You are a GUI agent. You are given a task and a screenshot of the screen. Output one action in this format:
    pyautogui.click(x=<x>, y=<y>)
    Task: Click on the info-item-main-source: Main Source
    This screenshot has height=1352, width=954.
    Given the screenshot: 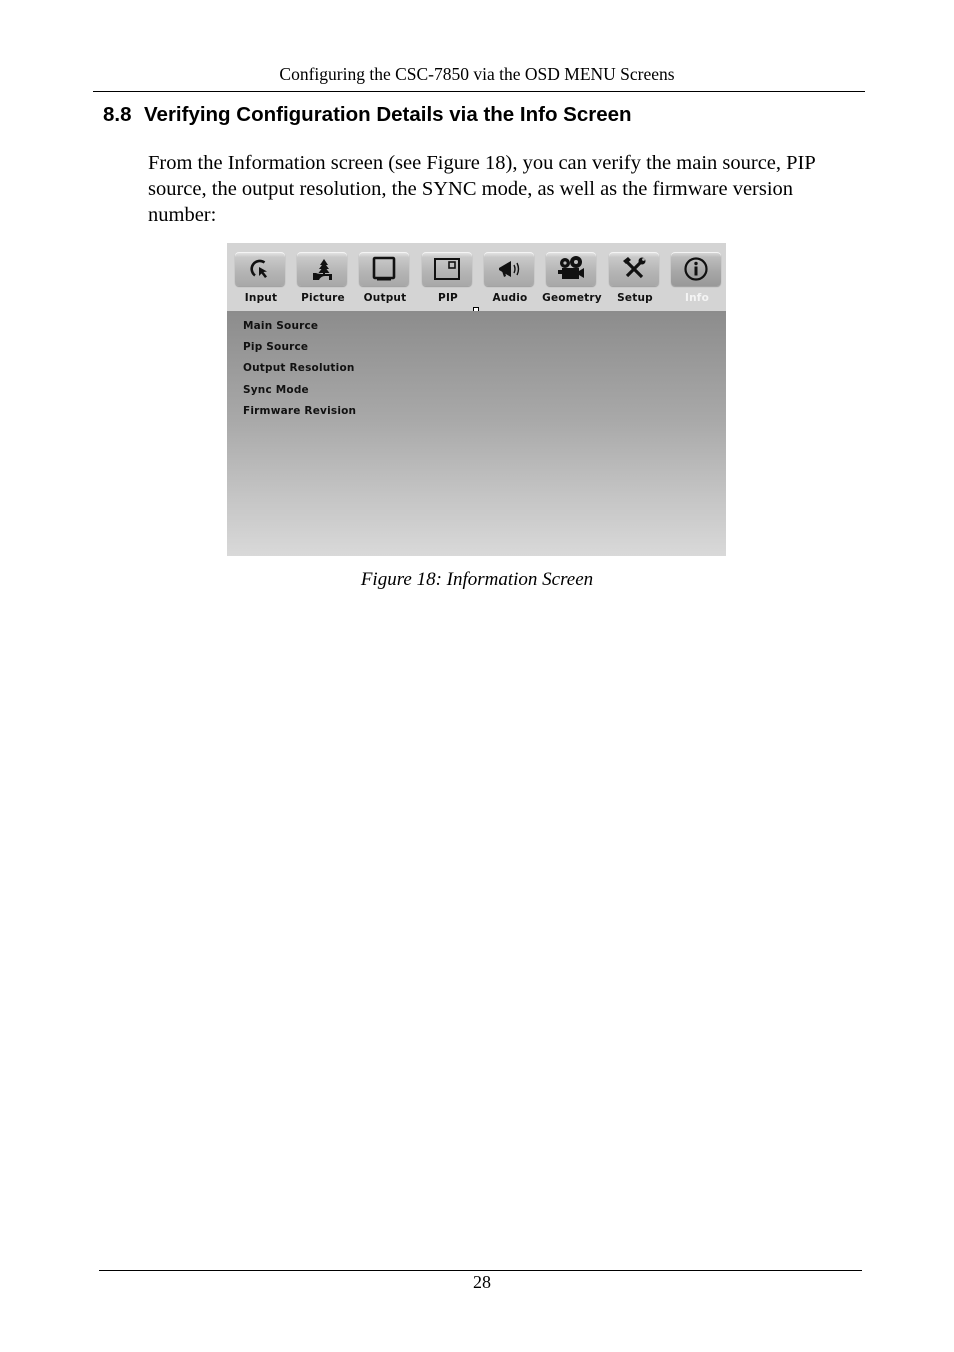 What is the action you would take?
    pyautogui.click(x=281, y=326)
    